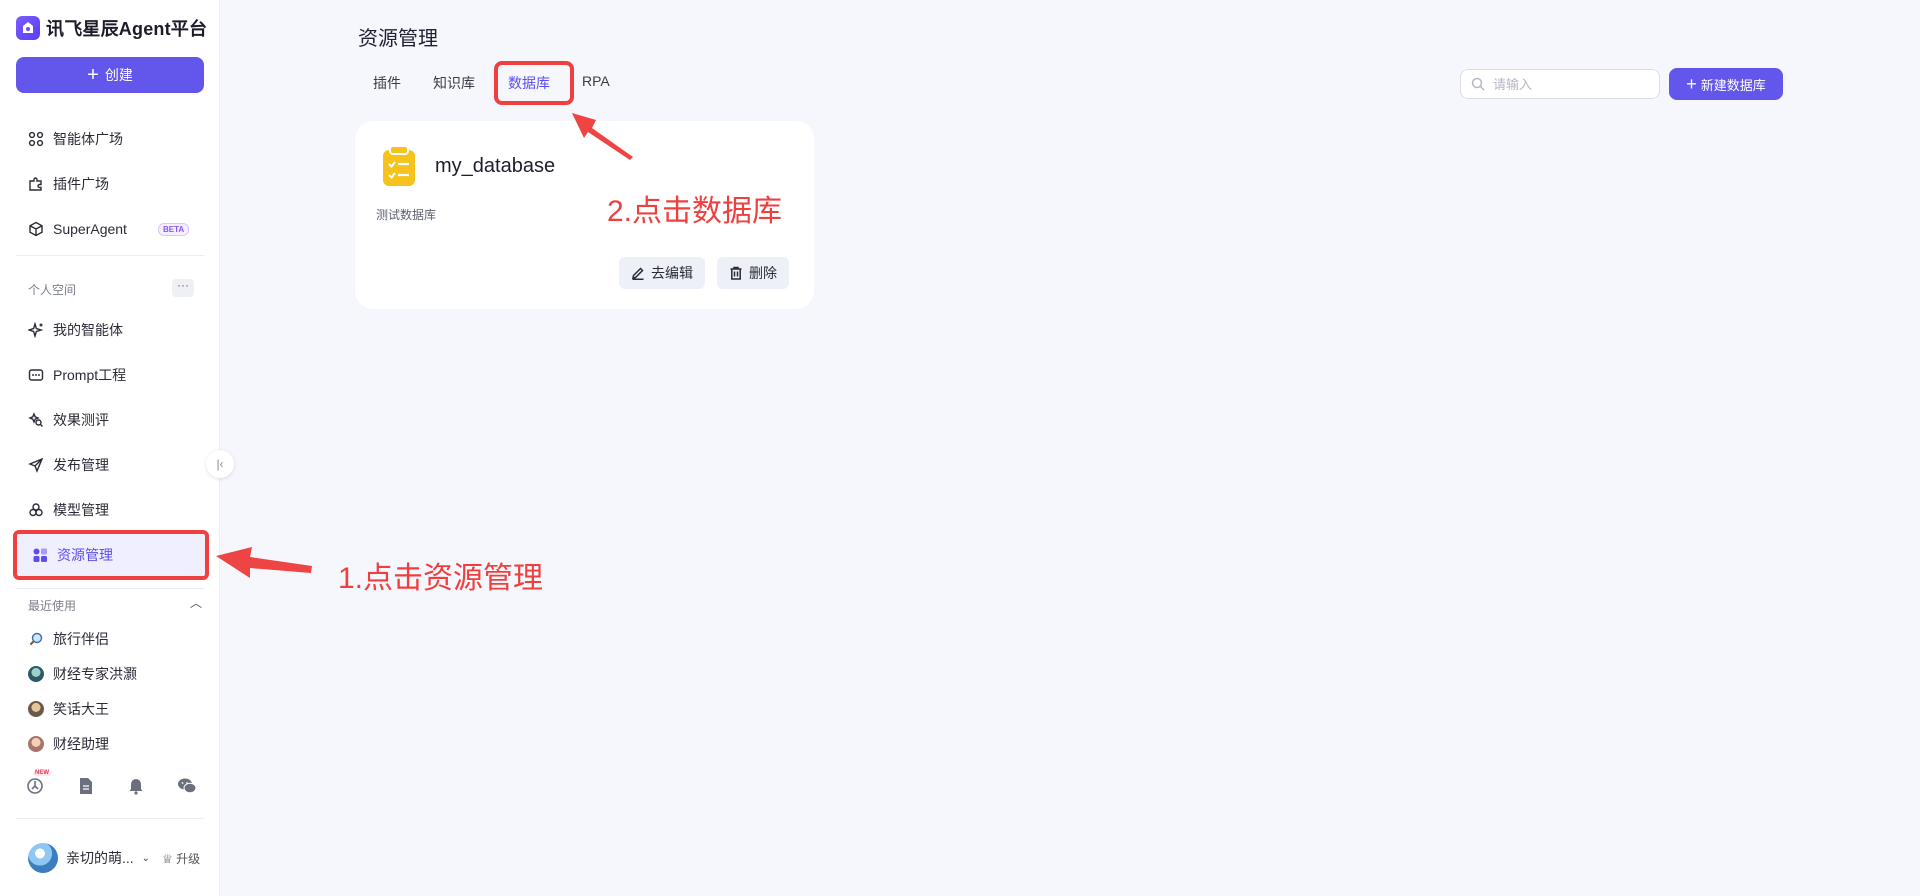 The image size is (1920, 896). I want to click on tab-plugins: 插件, so click(387, 83).